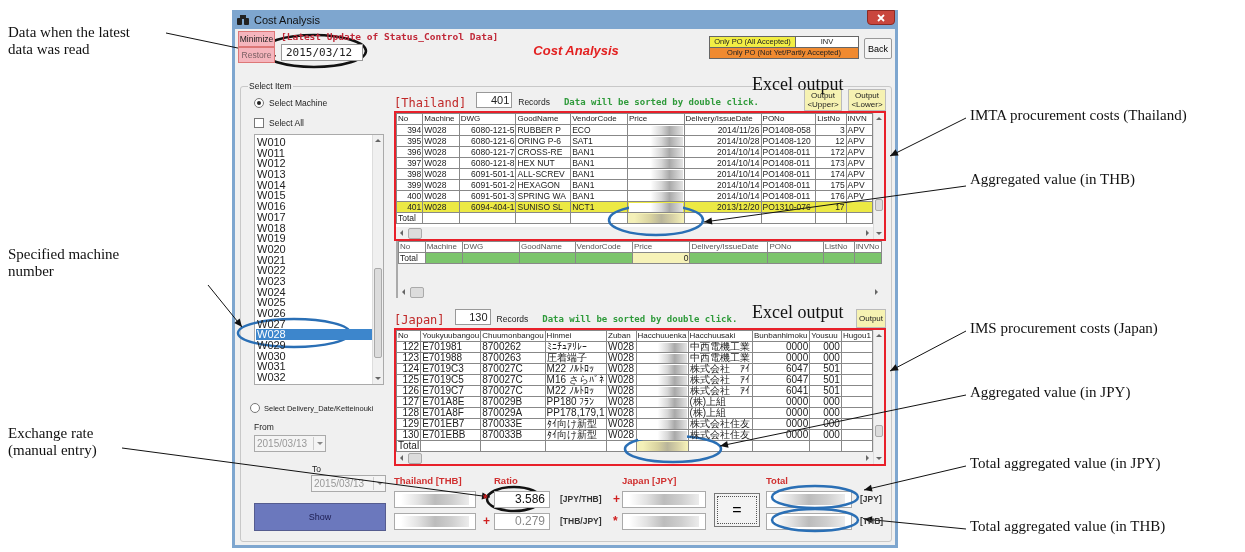 This screenshot has width=1245, height=552. I want to click on table-cell: E701A8E, so click(443, 401).